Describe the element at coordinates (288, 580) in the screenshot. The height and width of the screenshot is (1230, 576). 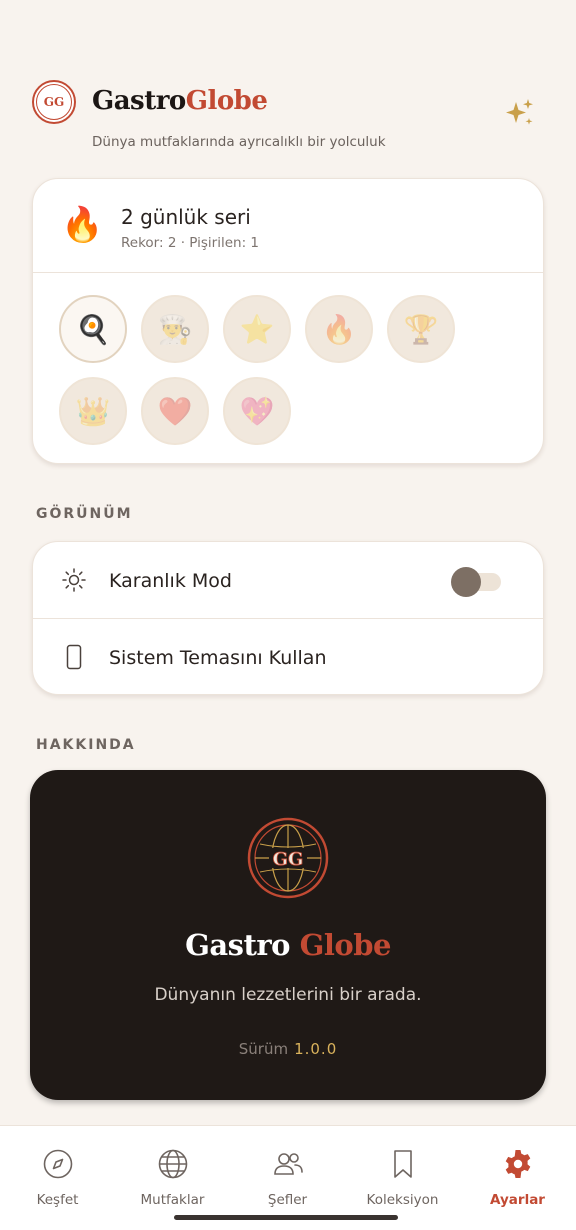
I see `dark-mode-row: Karanlık Mod` at that location.